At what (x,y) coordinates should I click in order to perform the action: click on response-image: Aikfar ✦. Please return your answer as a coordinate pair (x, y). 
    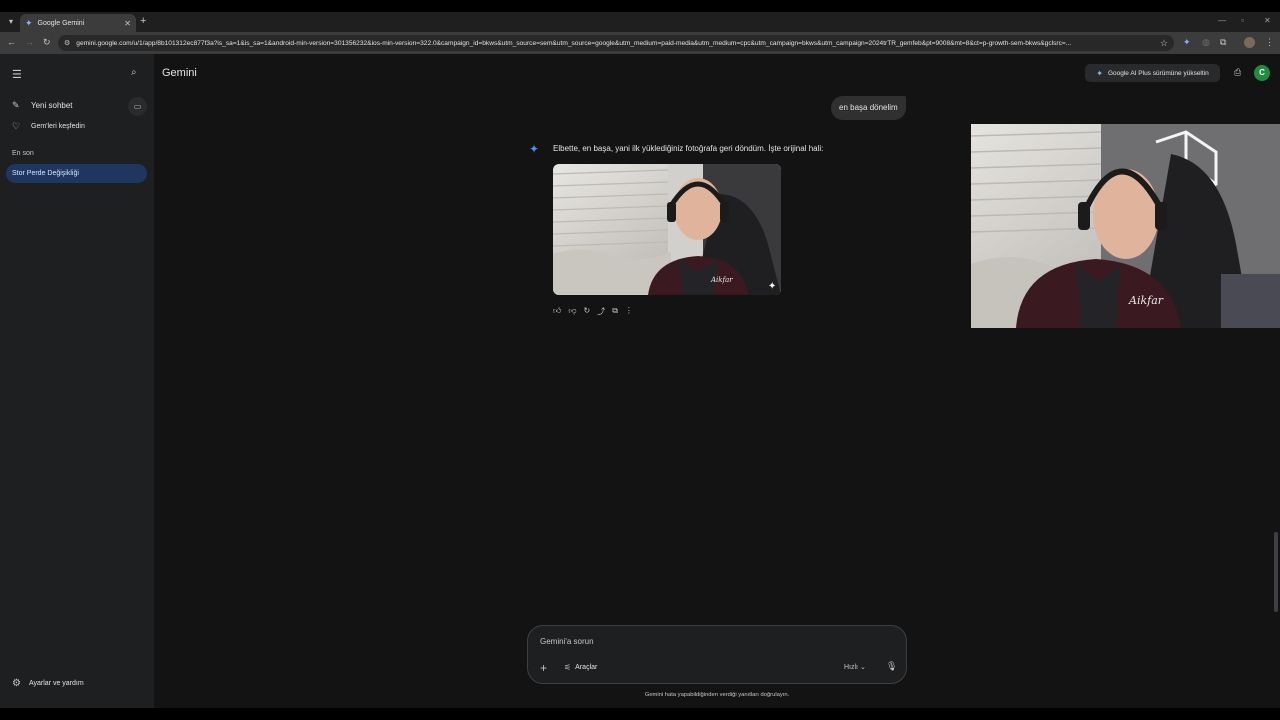
    Looking at the image, I should click on (667, 229).